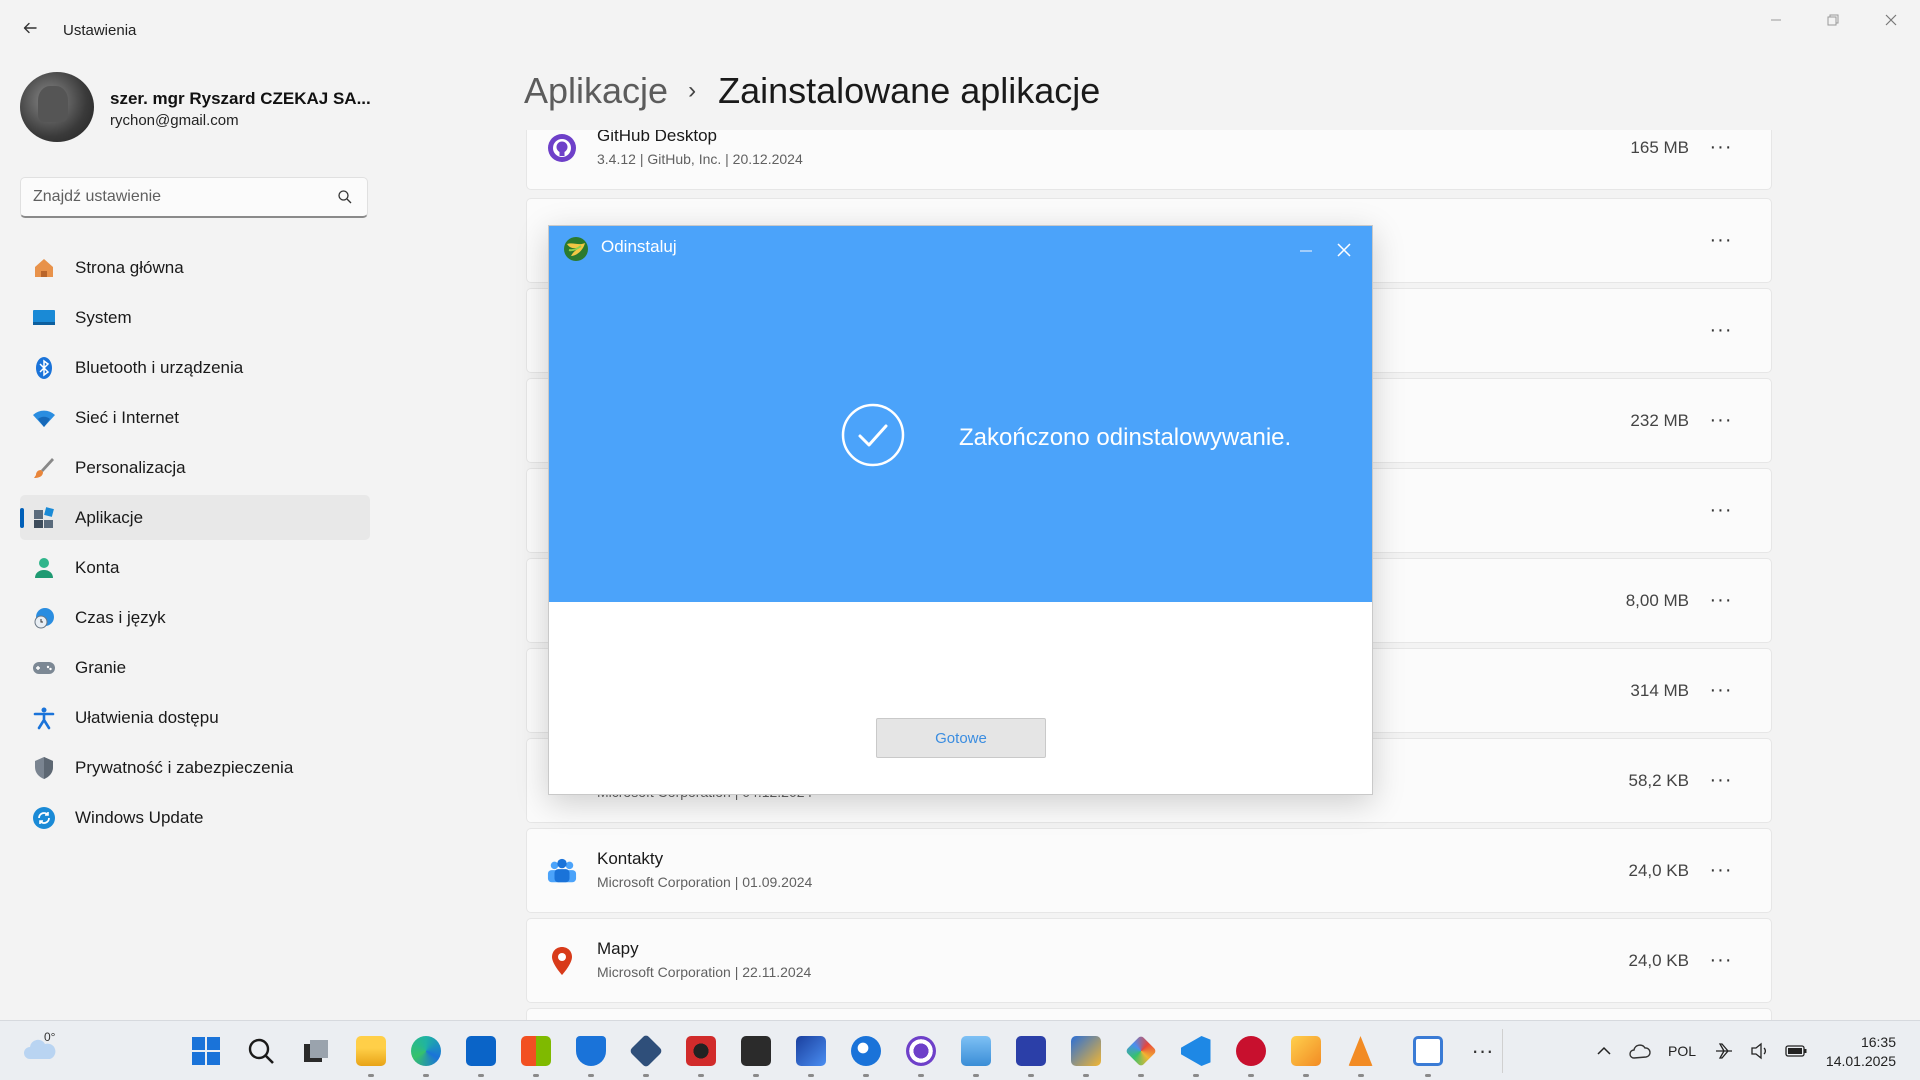 This screenshot has height=1080, width=1920. Describe the element at coordinates (195, 417) in the screenshot. I see `sidebar-item-network: Sieć i Internet` at that location.